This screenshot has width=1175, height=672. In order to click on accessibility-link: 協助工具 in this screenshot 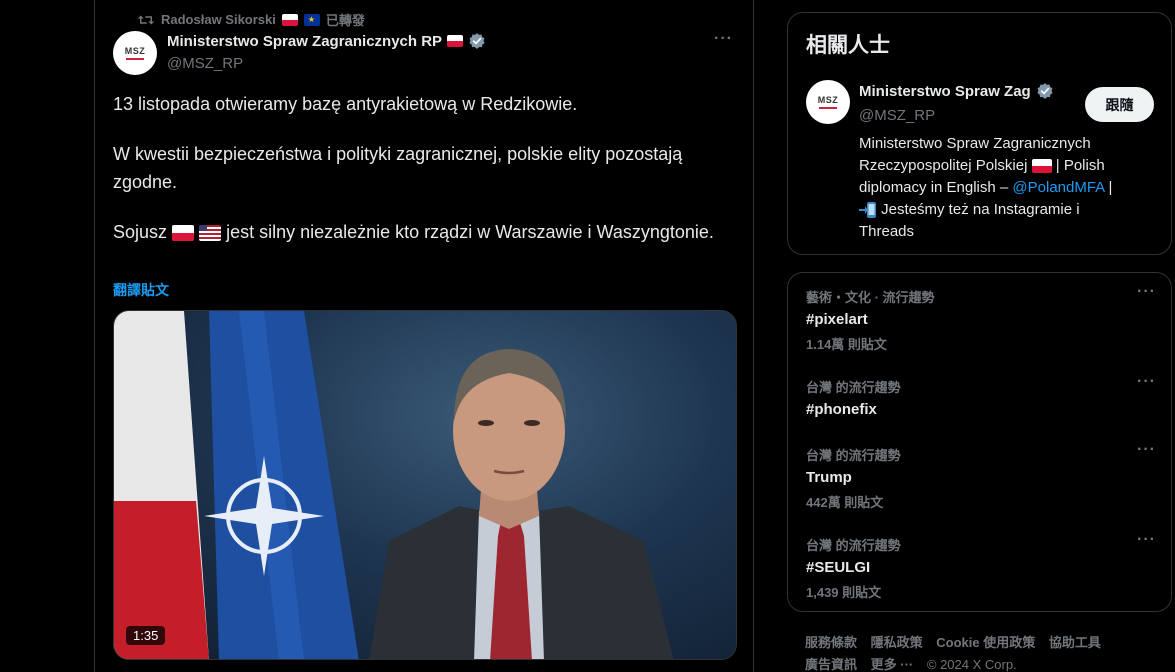, I will do `click(1075, 642)`.